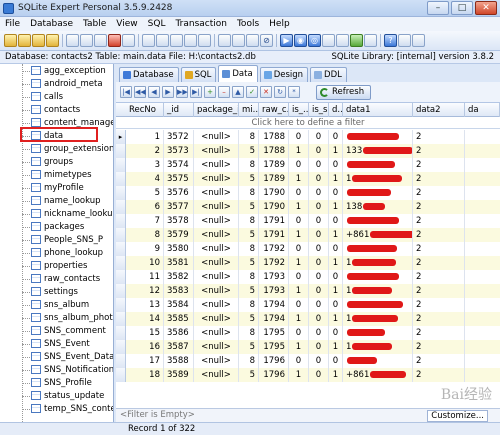 The height and width of the screenshot is (435, 500). What do you see at coordinates (145, 361) in the screenshot?
I see `grid-cell: 17` at bounding box center [145, 361].